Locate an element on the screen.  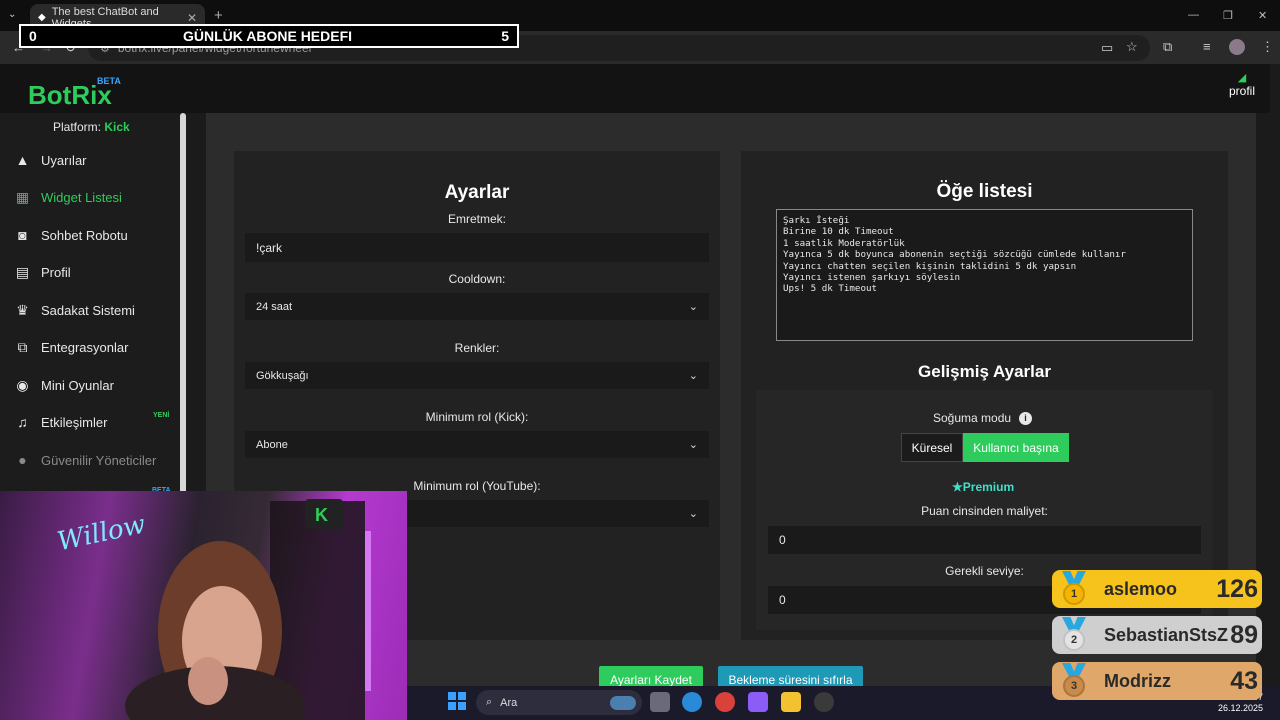
sidebar-item-label: Profil is located at coordinates (56, 272).